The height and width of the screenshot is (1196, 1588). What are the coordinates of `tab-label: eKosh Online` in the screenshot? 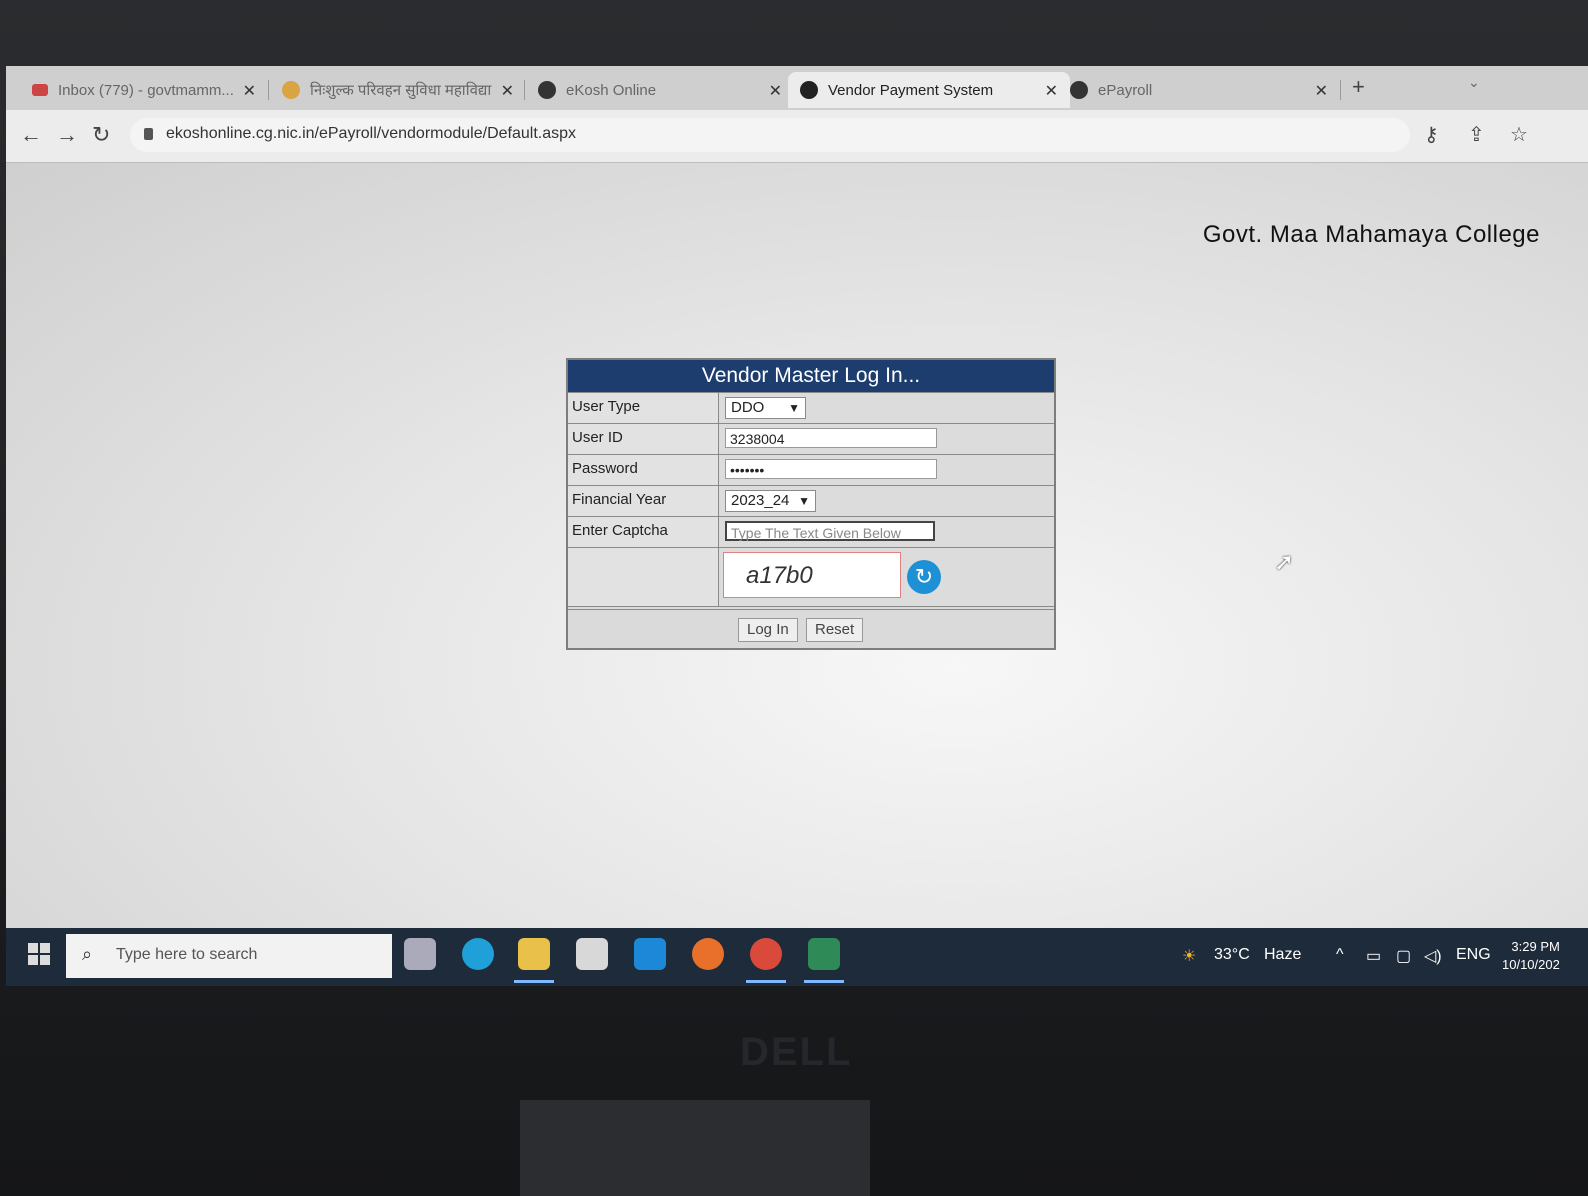 It's located at (611, 90).